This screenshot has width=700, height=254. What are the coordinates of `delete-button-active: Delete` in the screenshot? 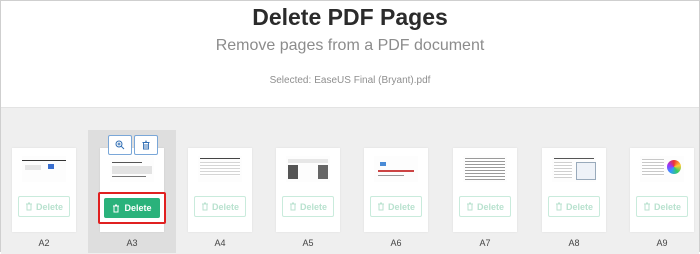 It's located at (132, 208).